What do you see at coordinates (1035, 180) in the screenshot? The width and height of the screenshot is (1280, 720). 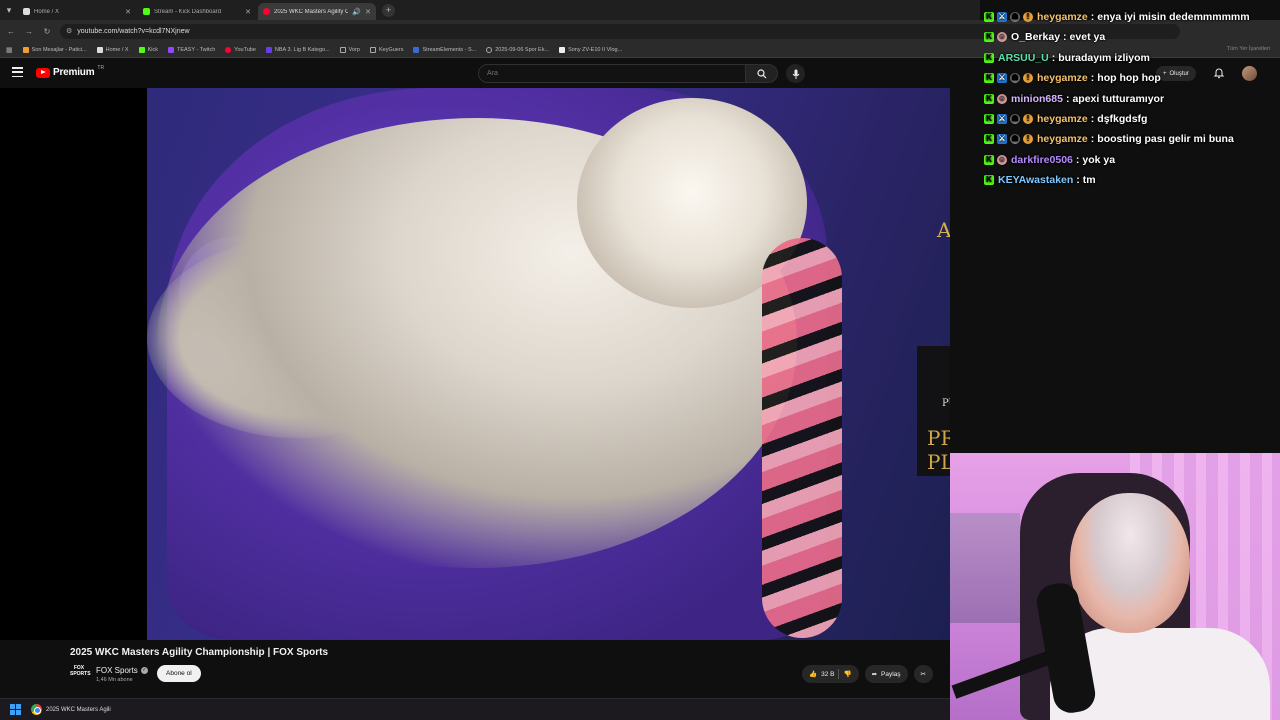 I see `chat-username: KEYAwastaken` at bounding box center [1035, 180].